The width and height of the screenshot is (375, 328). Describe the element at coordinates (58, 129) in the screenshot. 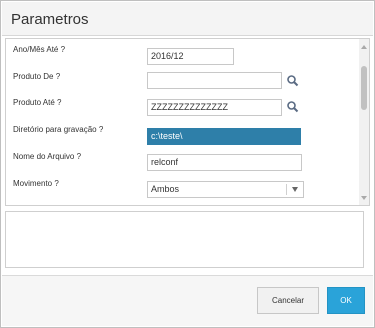

I see `field-label-diretorio: Diretório para gravação ?` at that location.